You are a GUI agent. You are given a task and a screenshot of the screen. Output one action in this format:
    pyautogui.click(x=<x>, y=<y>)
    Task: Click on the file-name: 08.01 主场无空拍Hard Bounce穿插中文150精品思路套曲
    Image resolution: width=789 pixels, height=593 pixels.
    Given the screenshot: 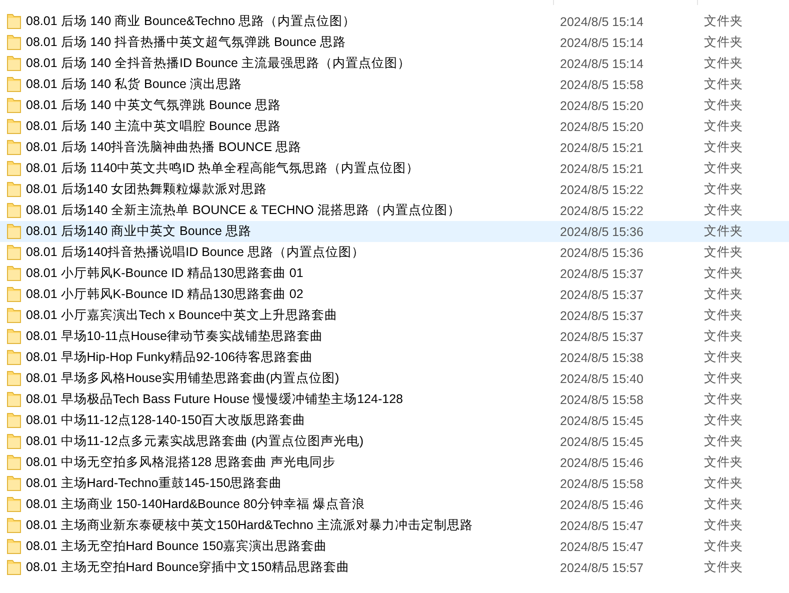 What is the action you would take?
    pyautogui.click(x=188, y=567)
    